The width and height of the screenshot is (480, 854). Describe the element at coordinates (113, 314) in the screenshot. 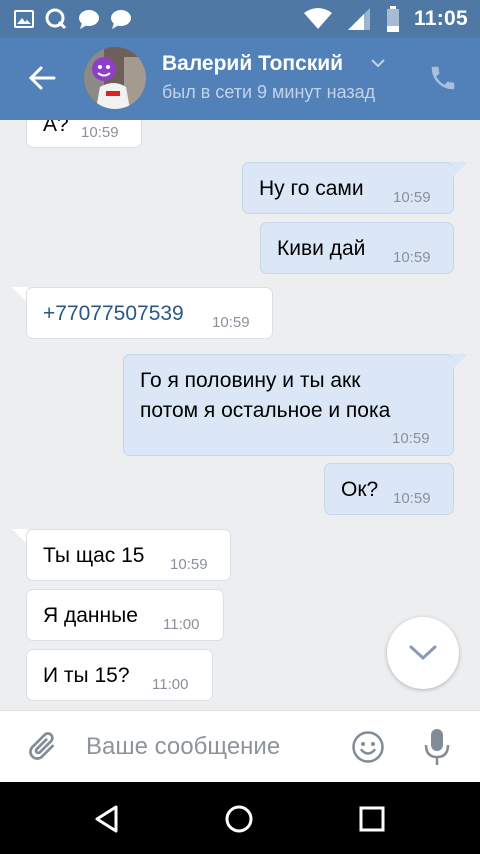

I see `phone-number-link: +77077507539` at that location.